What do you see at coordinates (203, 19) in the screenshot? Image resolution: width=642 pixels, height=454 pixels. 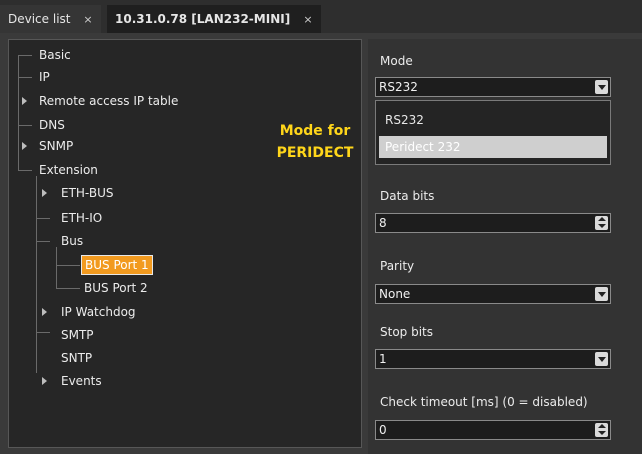 I see `tab-device-config-label: 10.31.0.78 [LAN232-MINI]` at bounding box center [203, 19].